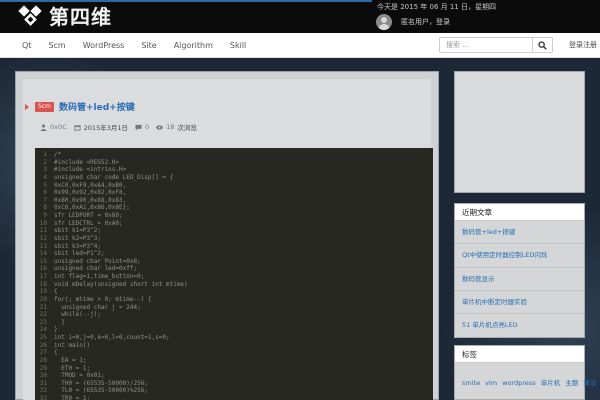 This screenshot has height=400, width=600. What do you see at coordinates (519, 256) in the screenshot?
I see `recent-post-item: Qt中使用定时器控制LED闪烁` at bounding box center [519, 256].